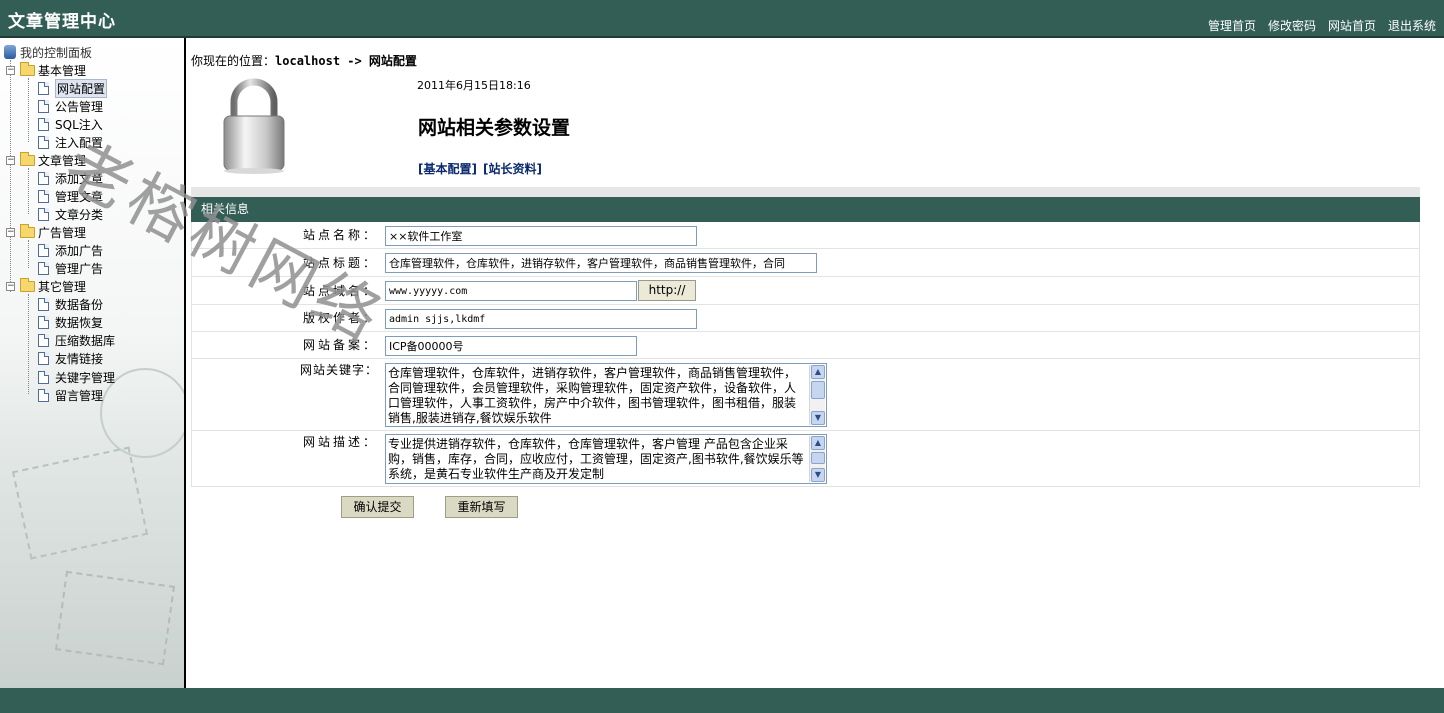 This screenshot has width=1444, height=713. I want to click on sidebar-item-sql-injection: SQL注入, so click(70, 124).